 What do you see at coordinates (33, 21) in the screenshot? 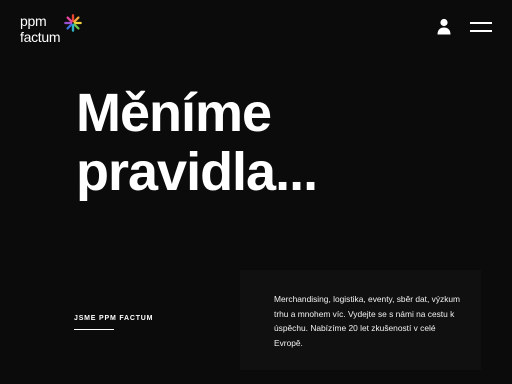
I see `logo-text-ppm: ppm` at bounding box center [33, 21].